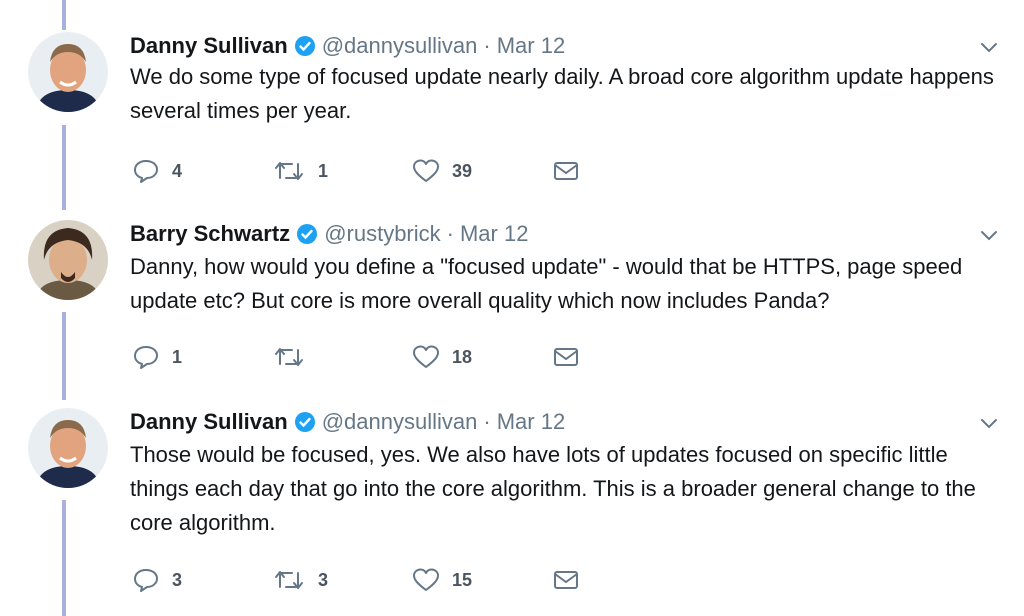  I want to click on retweet-button: 3, so click(300, 580).